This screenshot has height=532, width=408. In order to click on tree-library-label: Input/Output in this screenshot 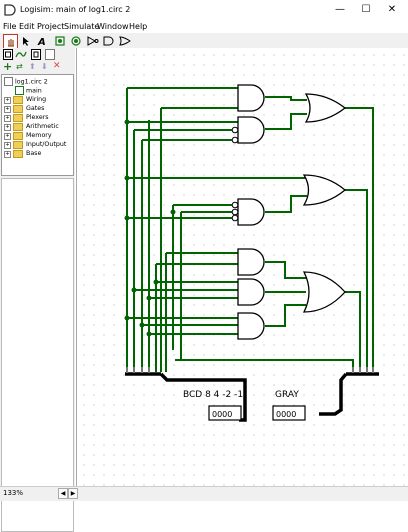, I will do `click(46, 144)`.